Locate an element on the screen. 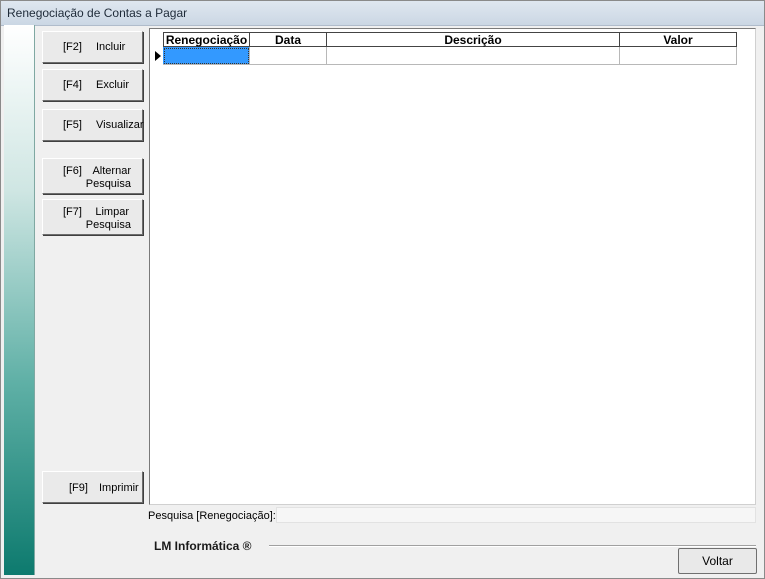  column-header-renegociacao: Renegociação is located at coordinates (206, 39).